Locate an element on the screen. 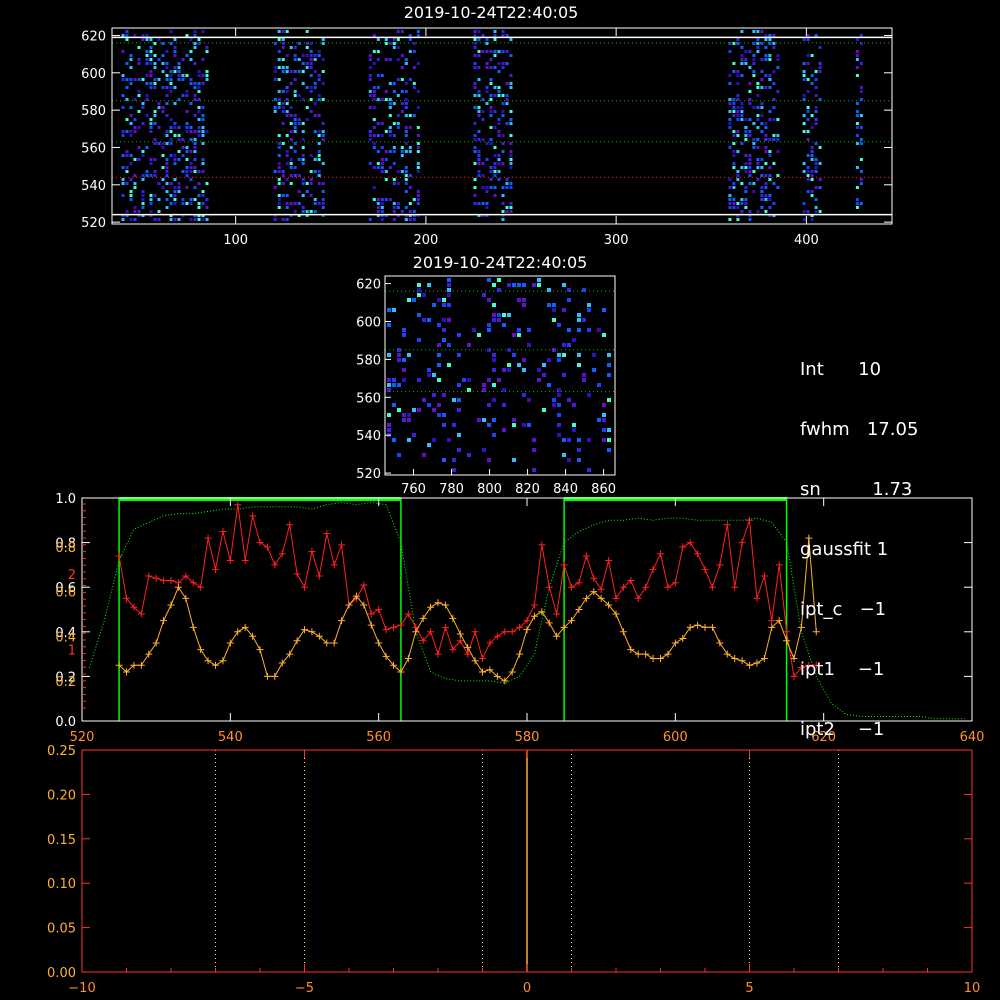  panel4-xtick-label: −10 is located at coordinates (81, 988).